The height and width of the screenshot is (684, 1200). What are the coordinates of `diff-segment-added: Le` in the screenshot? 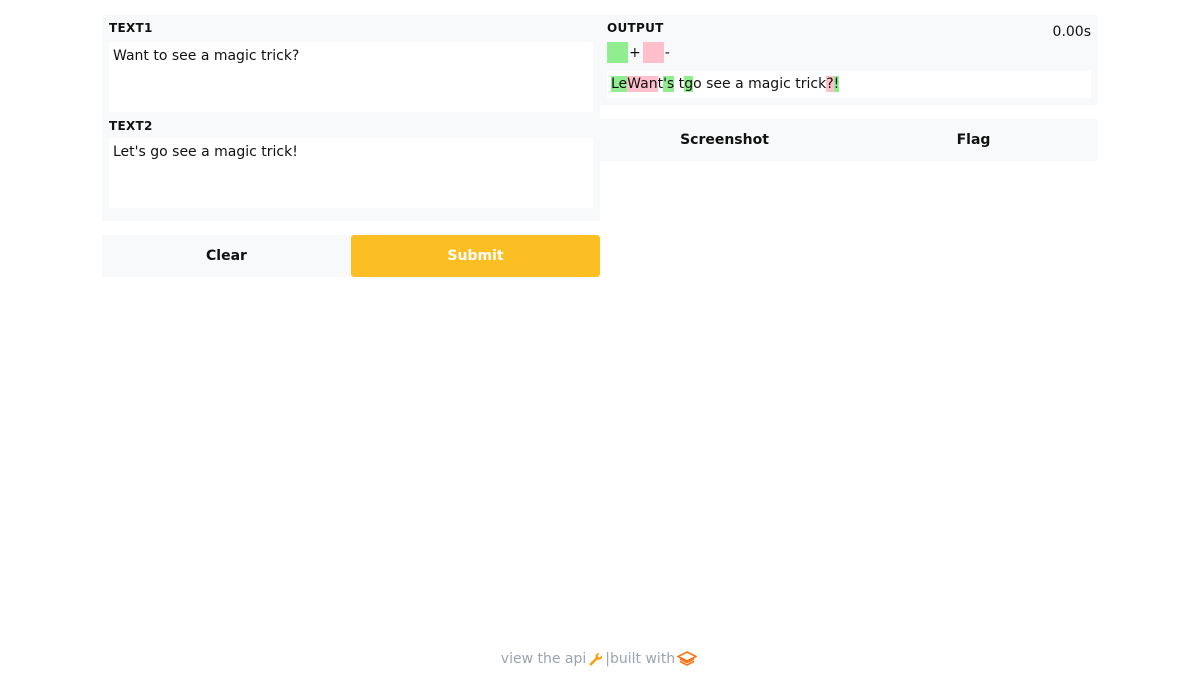 It's located at (619, 84).